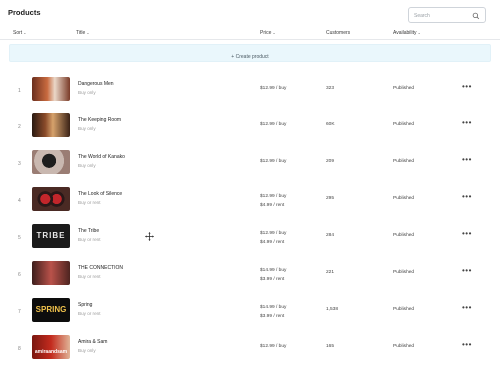 The height and width of the screenshot is (366, 500). I want to click on row-number: 6, so click(19, 275).